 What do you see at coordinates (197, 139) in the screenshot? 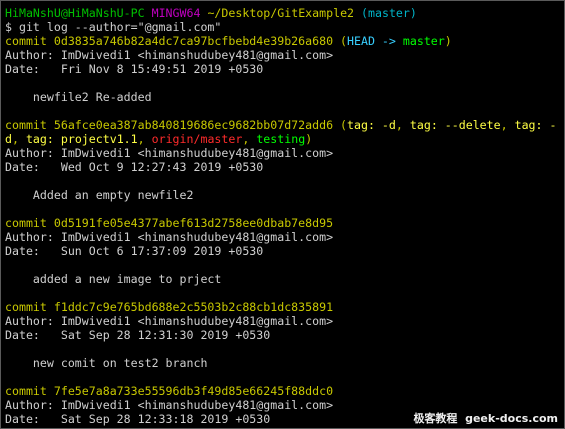
I see `remote-branch-ref: origin/master` at bounding box center [197, 139].